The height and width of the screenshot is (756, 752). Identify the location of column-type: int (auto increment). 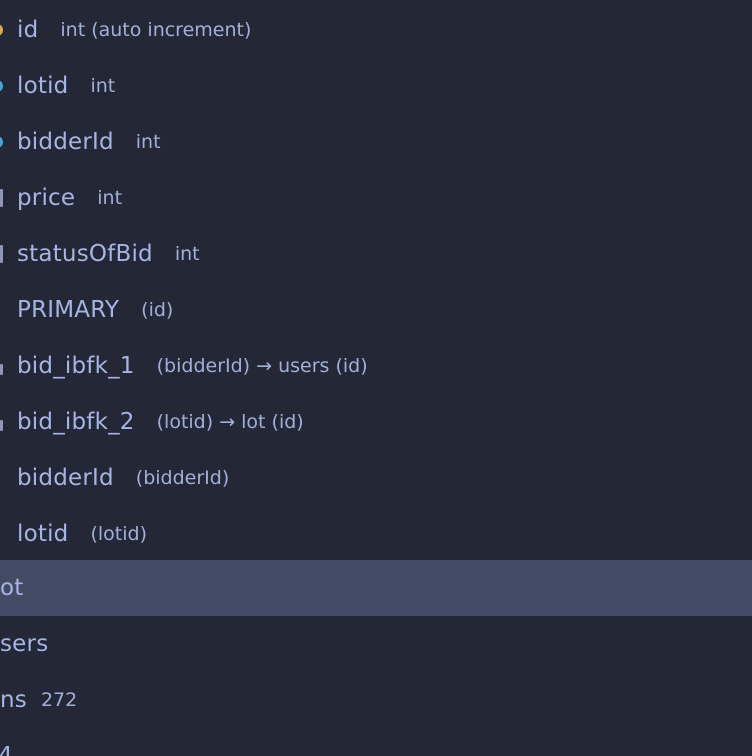
(156, 30).